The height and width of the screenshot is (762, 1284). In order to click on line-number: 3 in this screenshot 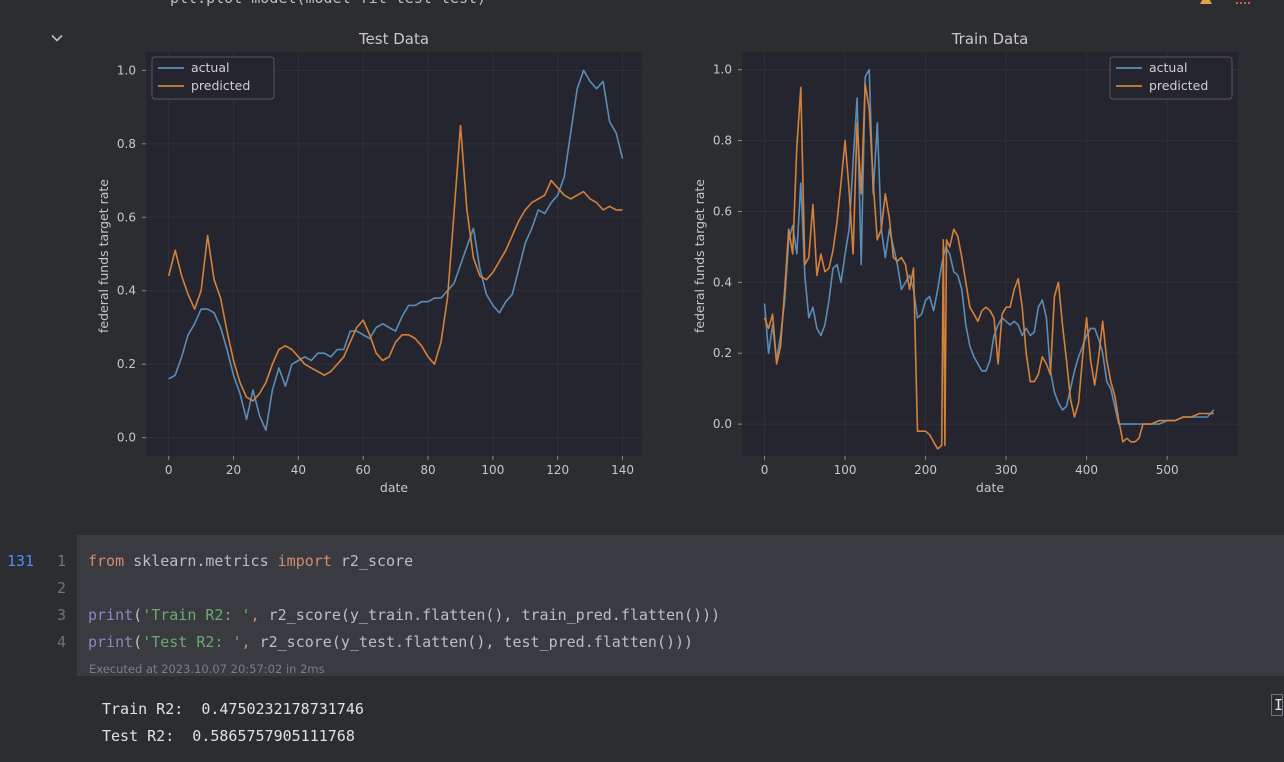, I will do `click(61, 615)`.